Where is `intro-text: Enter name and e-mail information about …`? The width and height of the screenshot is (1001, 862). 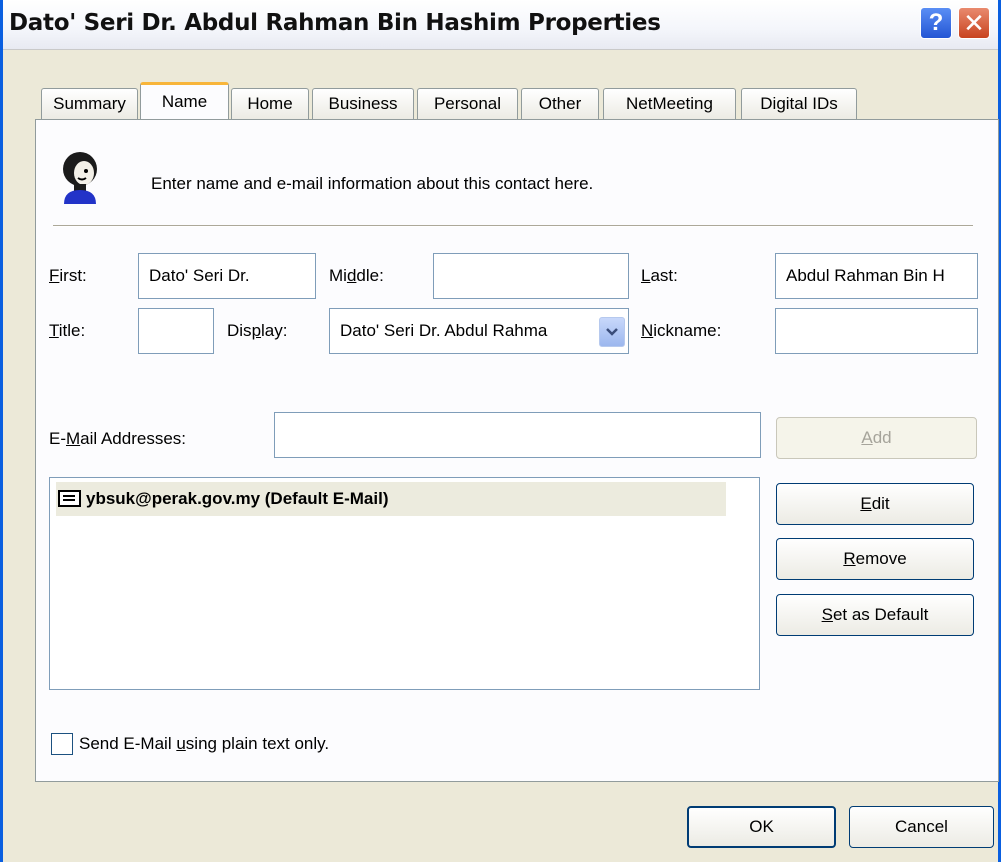
intro-text: Enter name and e-mail information about … is located at coordinates (372, 183).